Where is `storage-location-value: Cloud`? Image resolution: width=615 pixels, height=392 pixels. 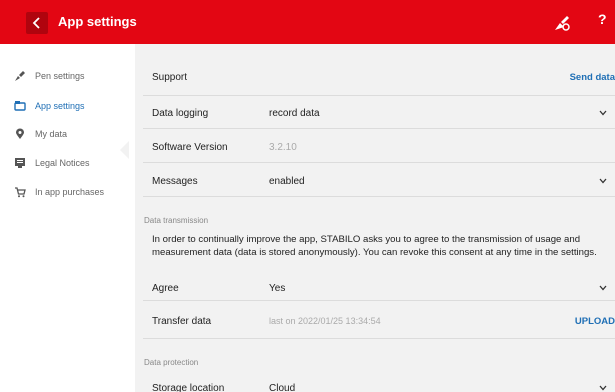
storage-location-value: Cloud is located at coordinates (282, 387).